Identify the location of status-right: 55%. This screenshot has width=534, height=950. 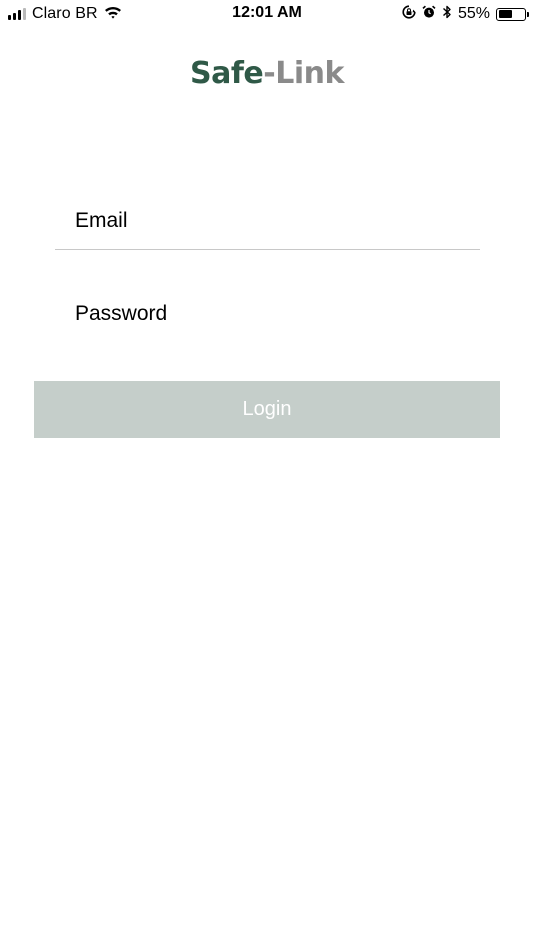
(465, 14).